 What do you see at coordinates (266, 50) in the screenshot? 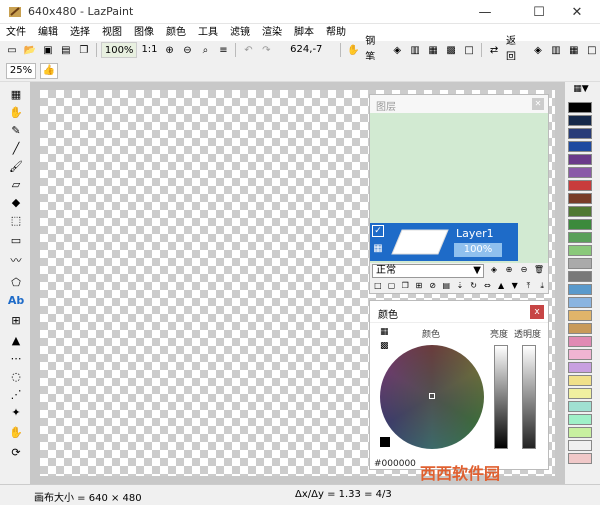
I see `redo-icon: ↷` at bounding box center [266, 50].